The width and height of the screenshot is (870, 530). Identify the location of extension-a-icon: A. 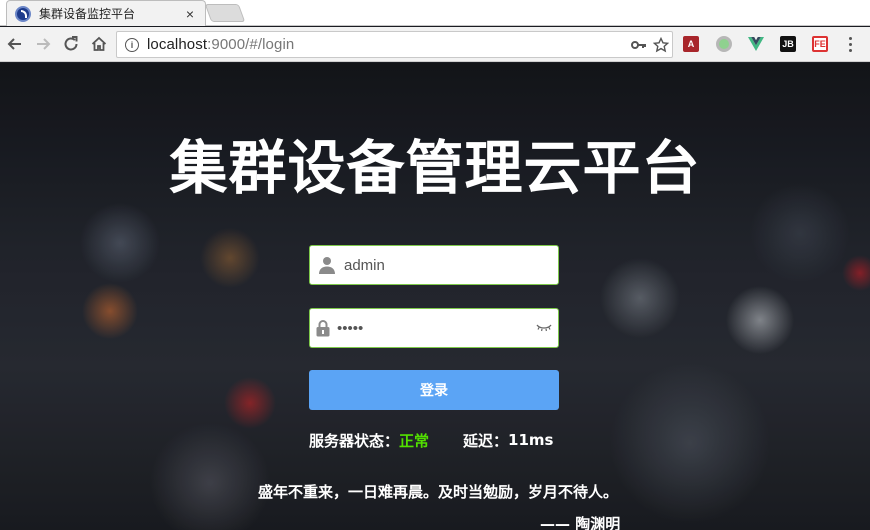
(691, 44).